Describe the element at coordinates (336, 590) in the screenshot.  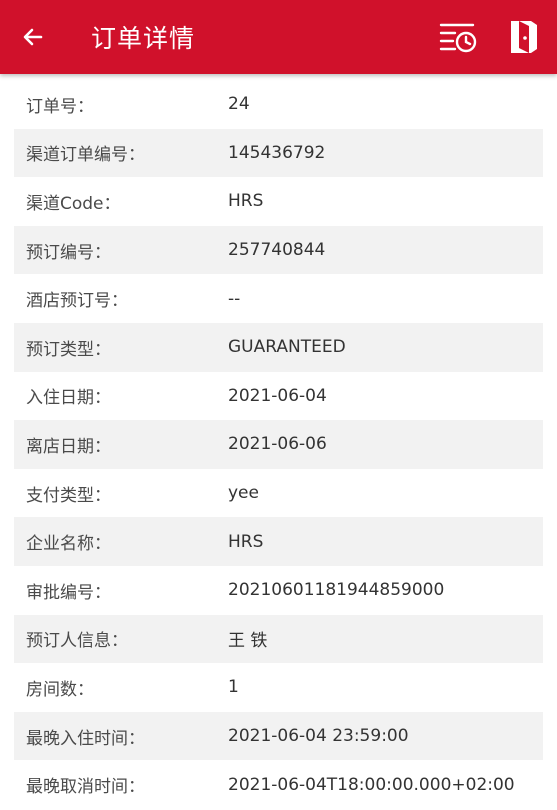
I see `row-value: 20210601181944859000` at that location.